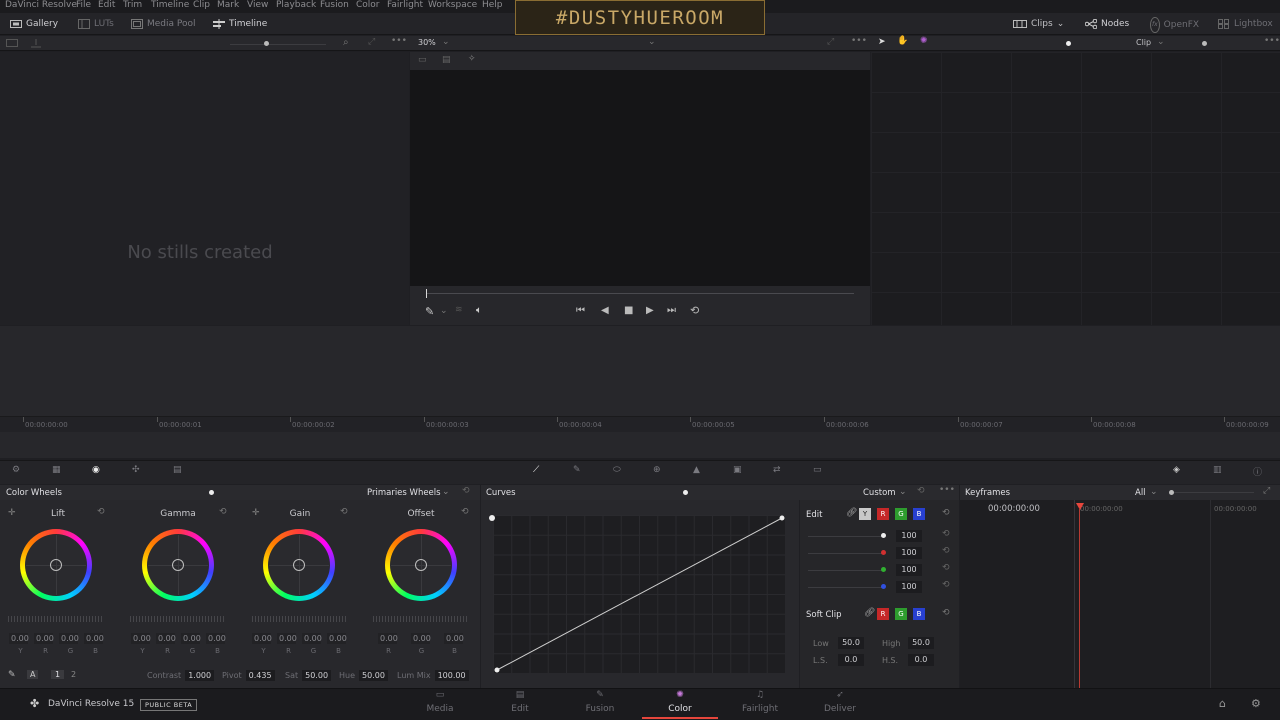 This screenshot has height=720, width=1280. Describe the element at coordinates (1174, 25) in the screenshot. I see `openfx-toggle: fx OpenFX` at that location.